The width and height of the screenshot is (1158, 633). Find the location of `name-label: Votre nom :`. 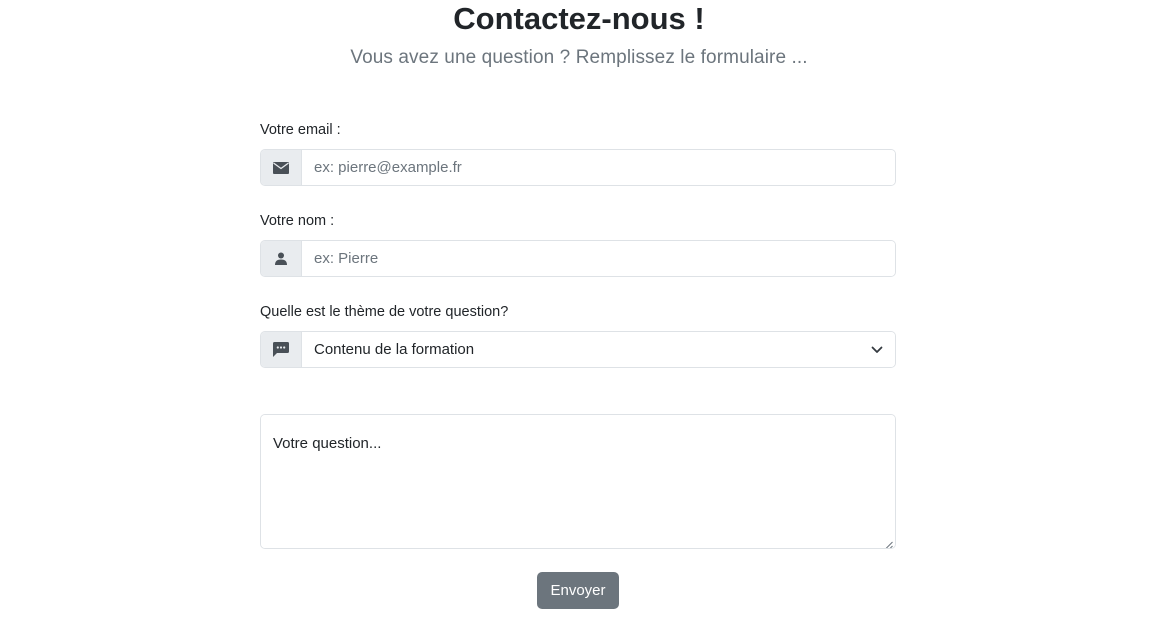

name-label: Votre nom : is located at coordinates (297, 221).